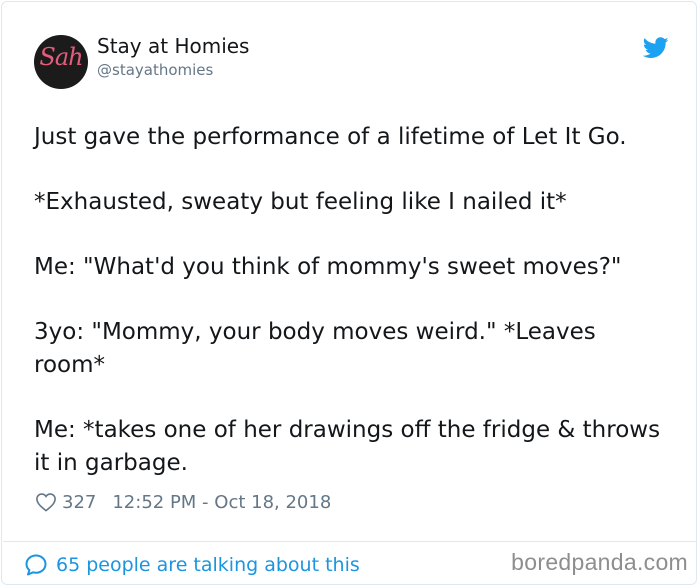  I want to click on divider, so click(350, 541).